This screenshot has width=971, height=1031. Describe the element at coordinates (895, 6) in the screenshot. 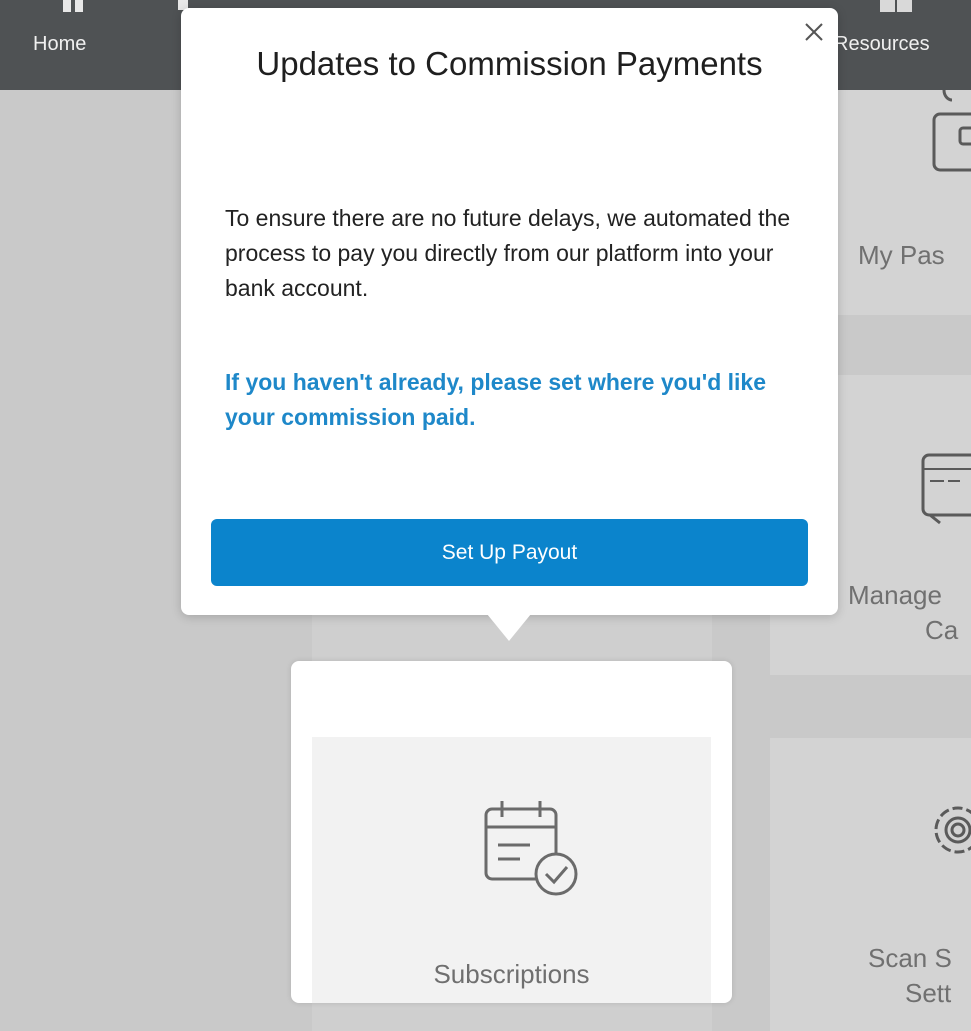

I see `book-icon` at that location.